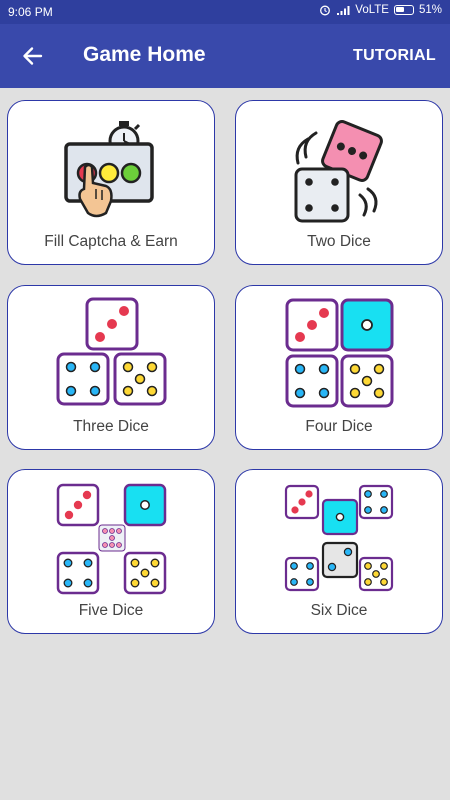 This screenshot has width=450, height=800. I want to click on signal-icon, so click(343, 10).